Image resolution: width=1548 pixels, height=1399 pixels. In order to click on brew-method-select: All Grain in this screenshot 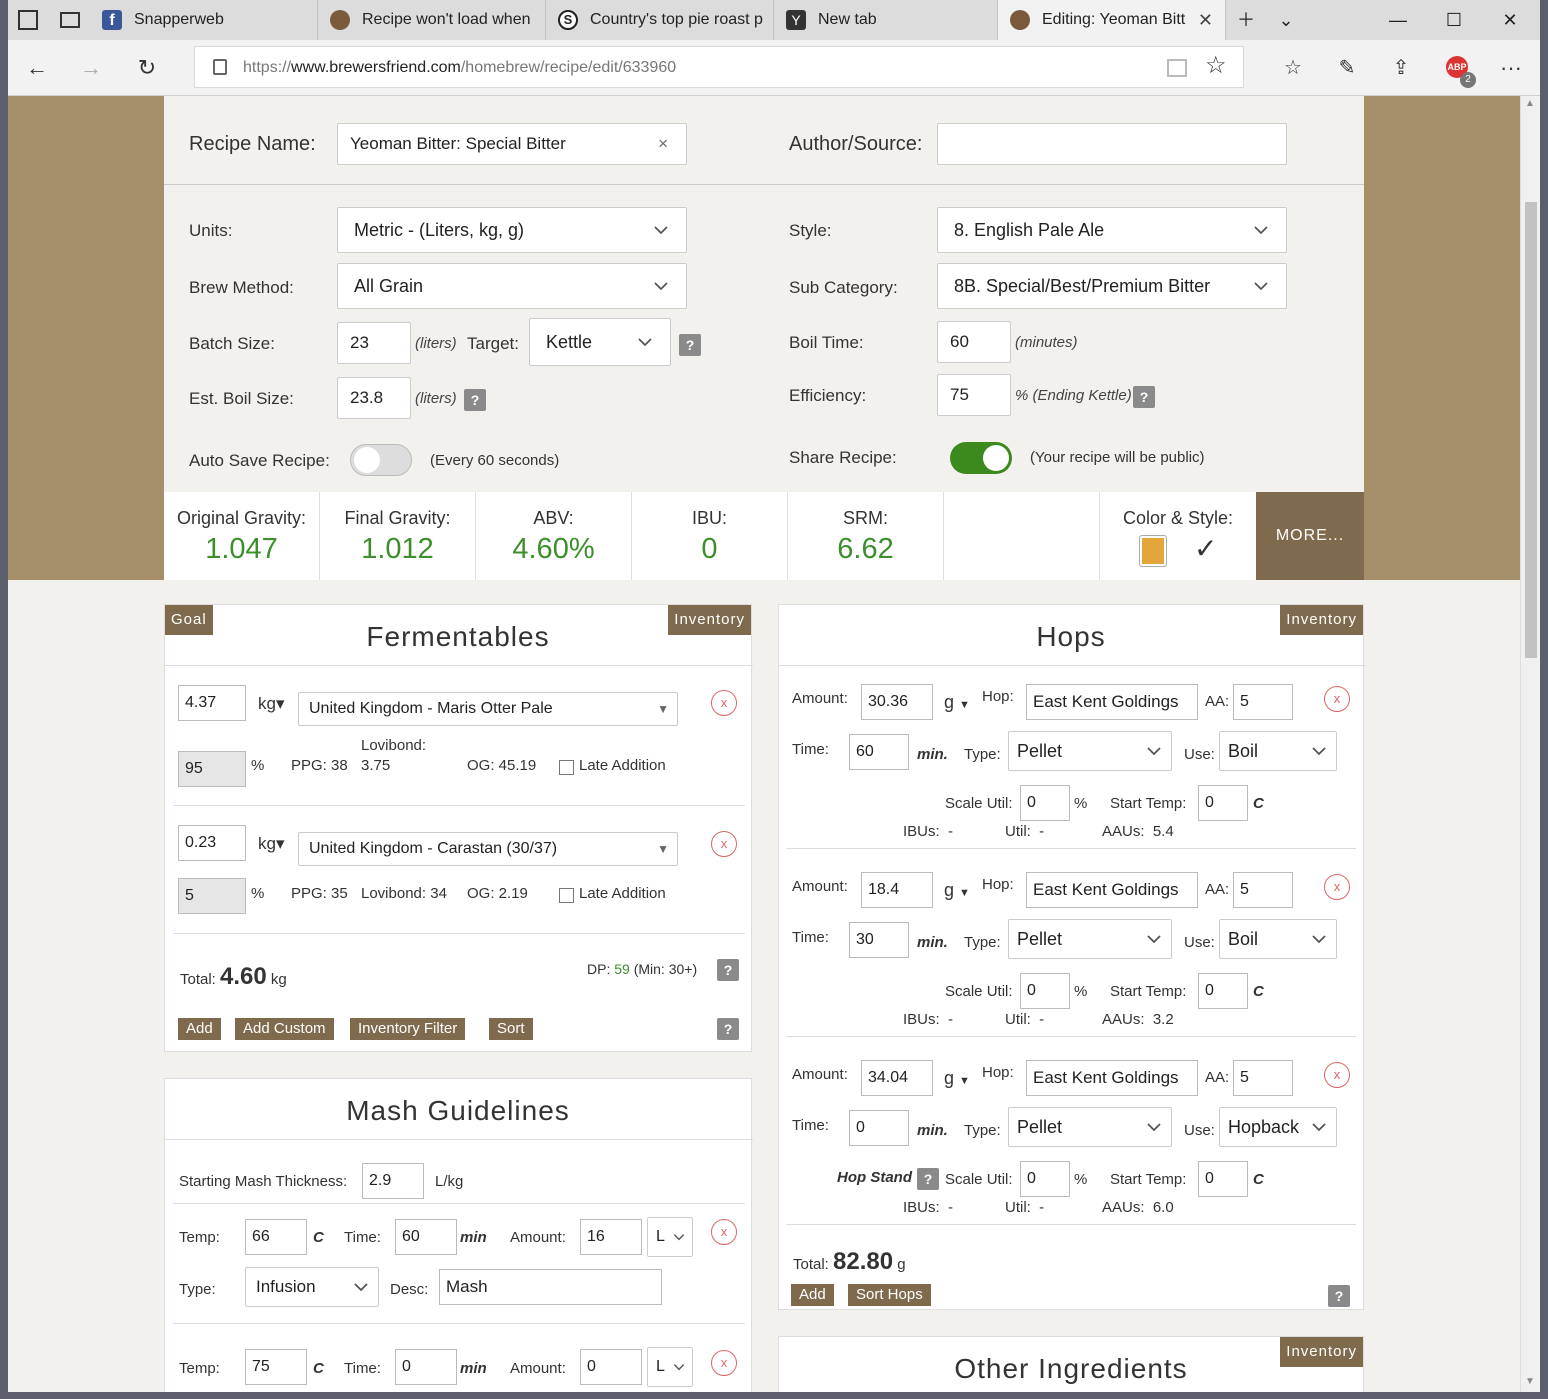, I will do `click(512, 286)`.